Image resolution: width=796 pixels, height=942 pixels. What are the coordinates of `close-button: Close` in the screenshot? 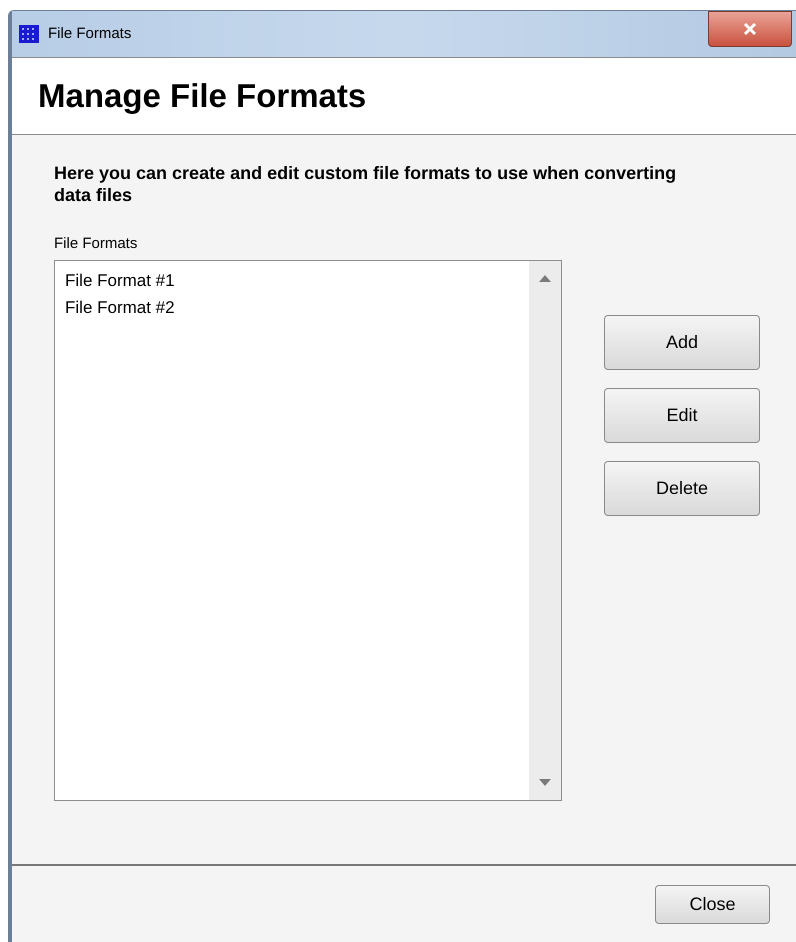 It's located at (712, 904).